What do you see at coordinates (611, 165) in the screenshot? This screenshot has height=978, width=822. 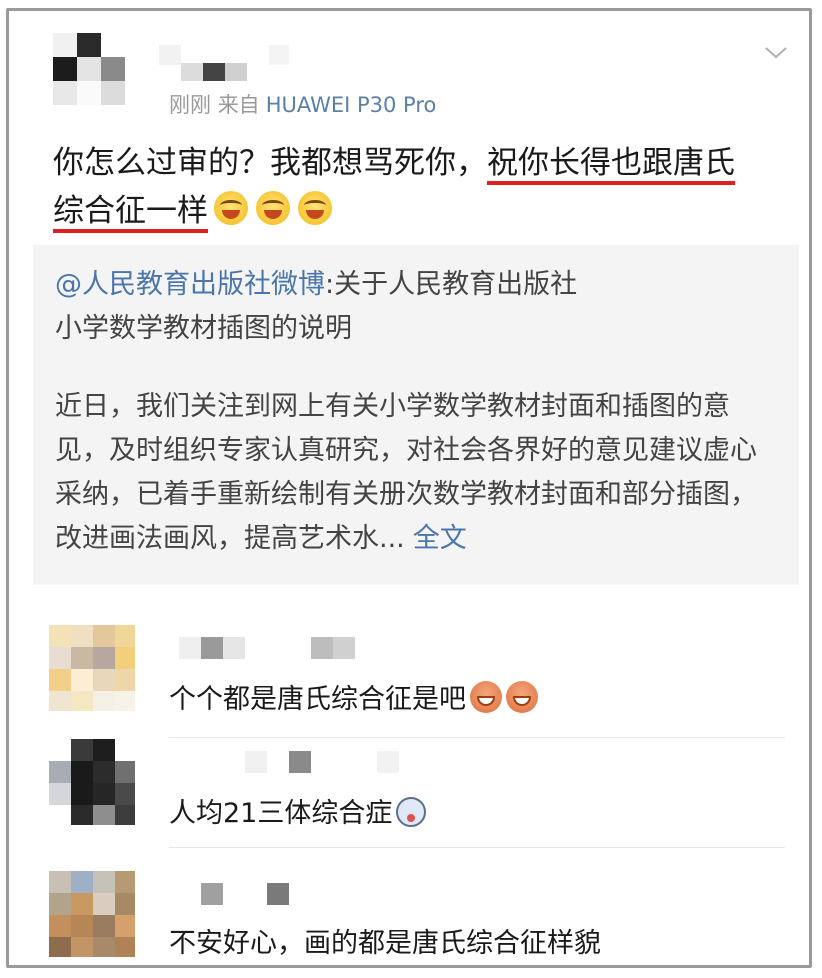 I see `post-text-highlight-1: 祝你长得也跟唐氏` at bounding box center [611, 165].